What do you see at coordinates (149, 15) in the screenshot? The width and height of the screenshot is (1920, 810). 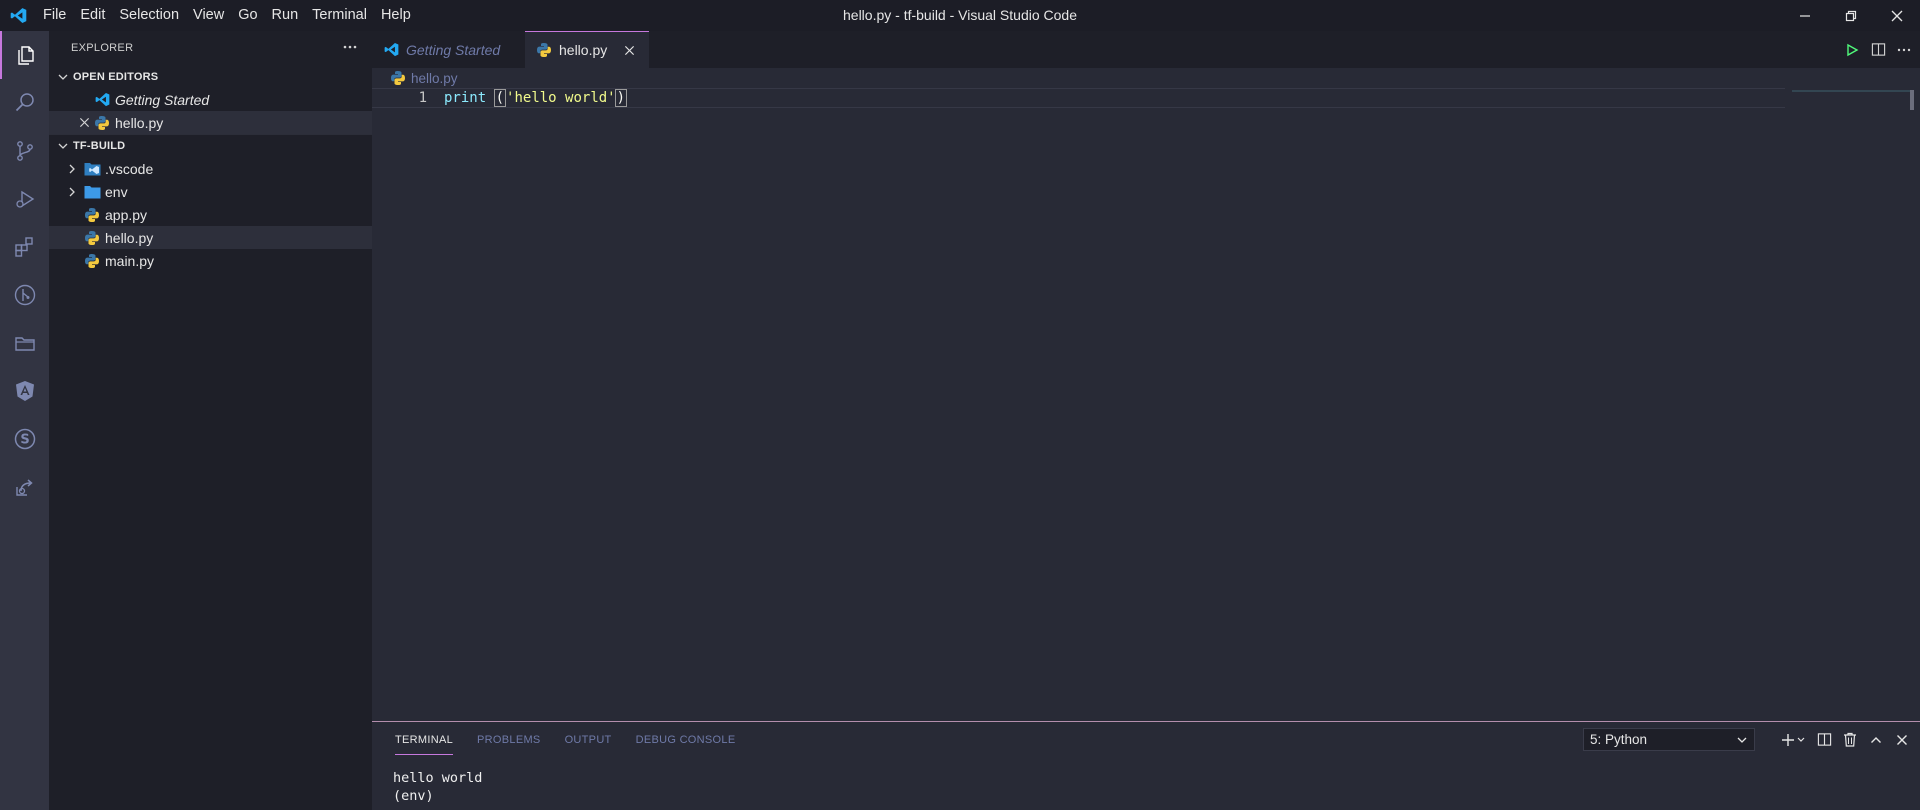 I see `menu-selection: Selection` at bounding box center [149, 15].